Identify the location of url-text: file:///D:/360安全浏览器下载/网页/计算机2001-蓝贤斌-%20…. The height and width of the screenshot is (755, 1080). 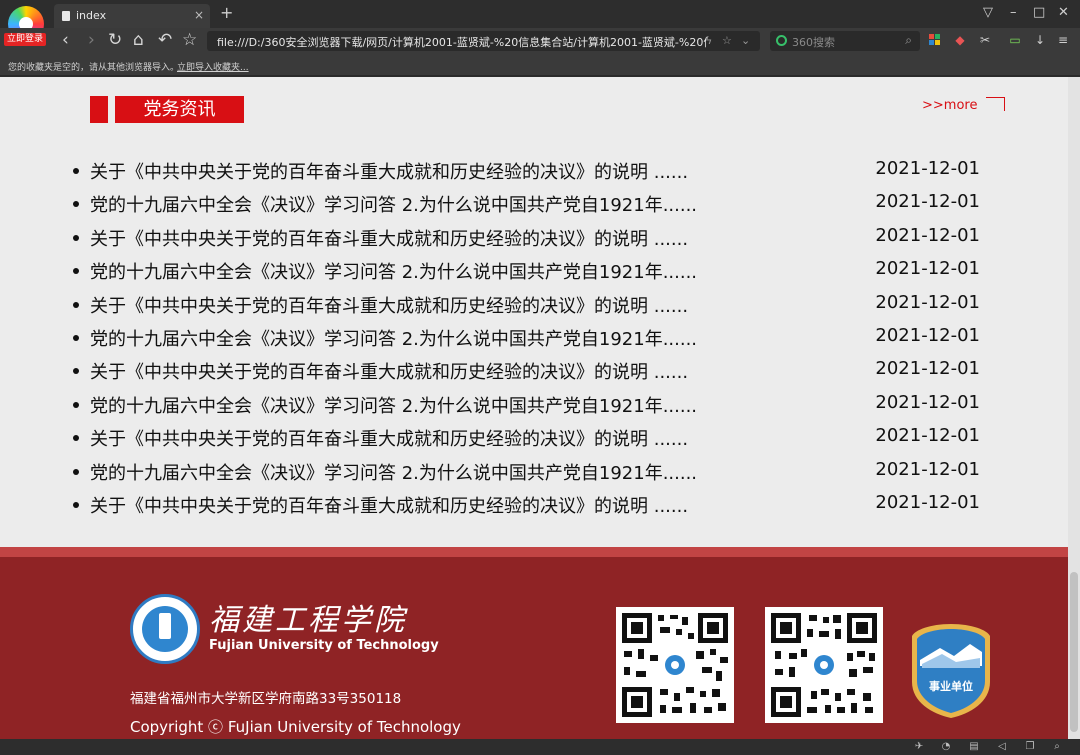
(462, 42).